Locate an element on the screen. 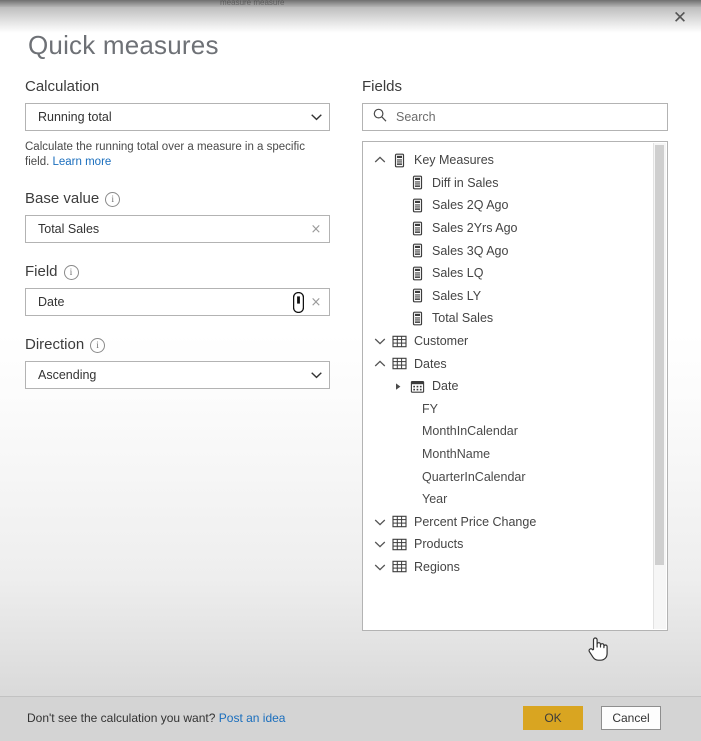  base-value-text: Total Sales is located at coordinates (69, 229).